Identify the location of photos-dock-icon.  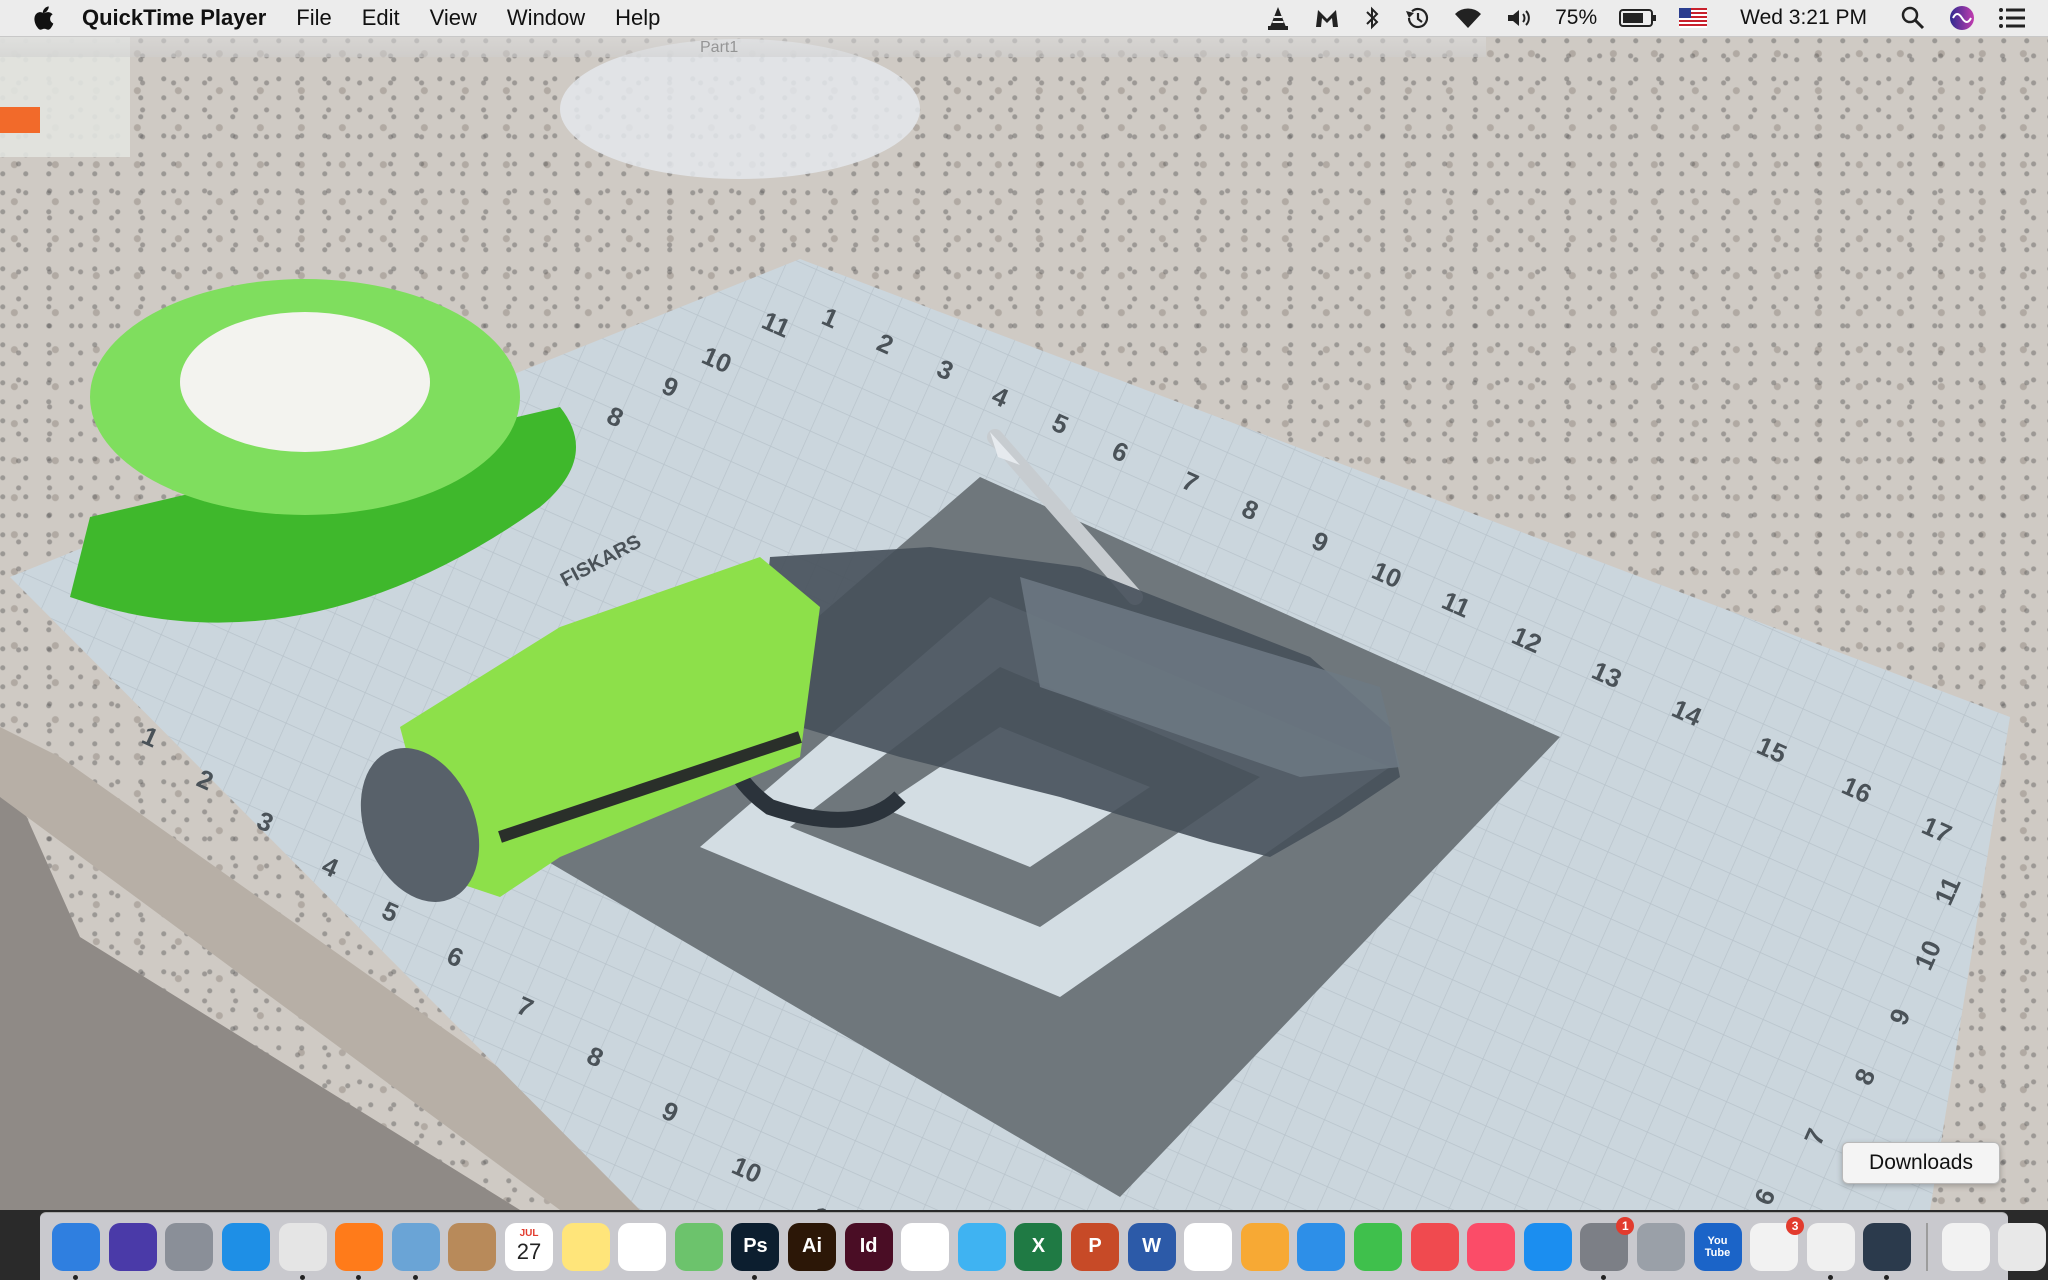
(925, 1246).